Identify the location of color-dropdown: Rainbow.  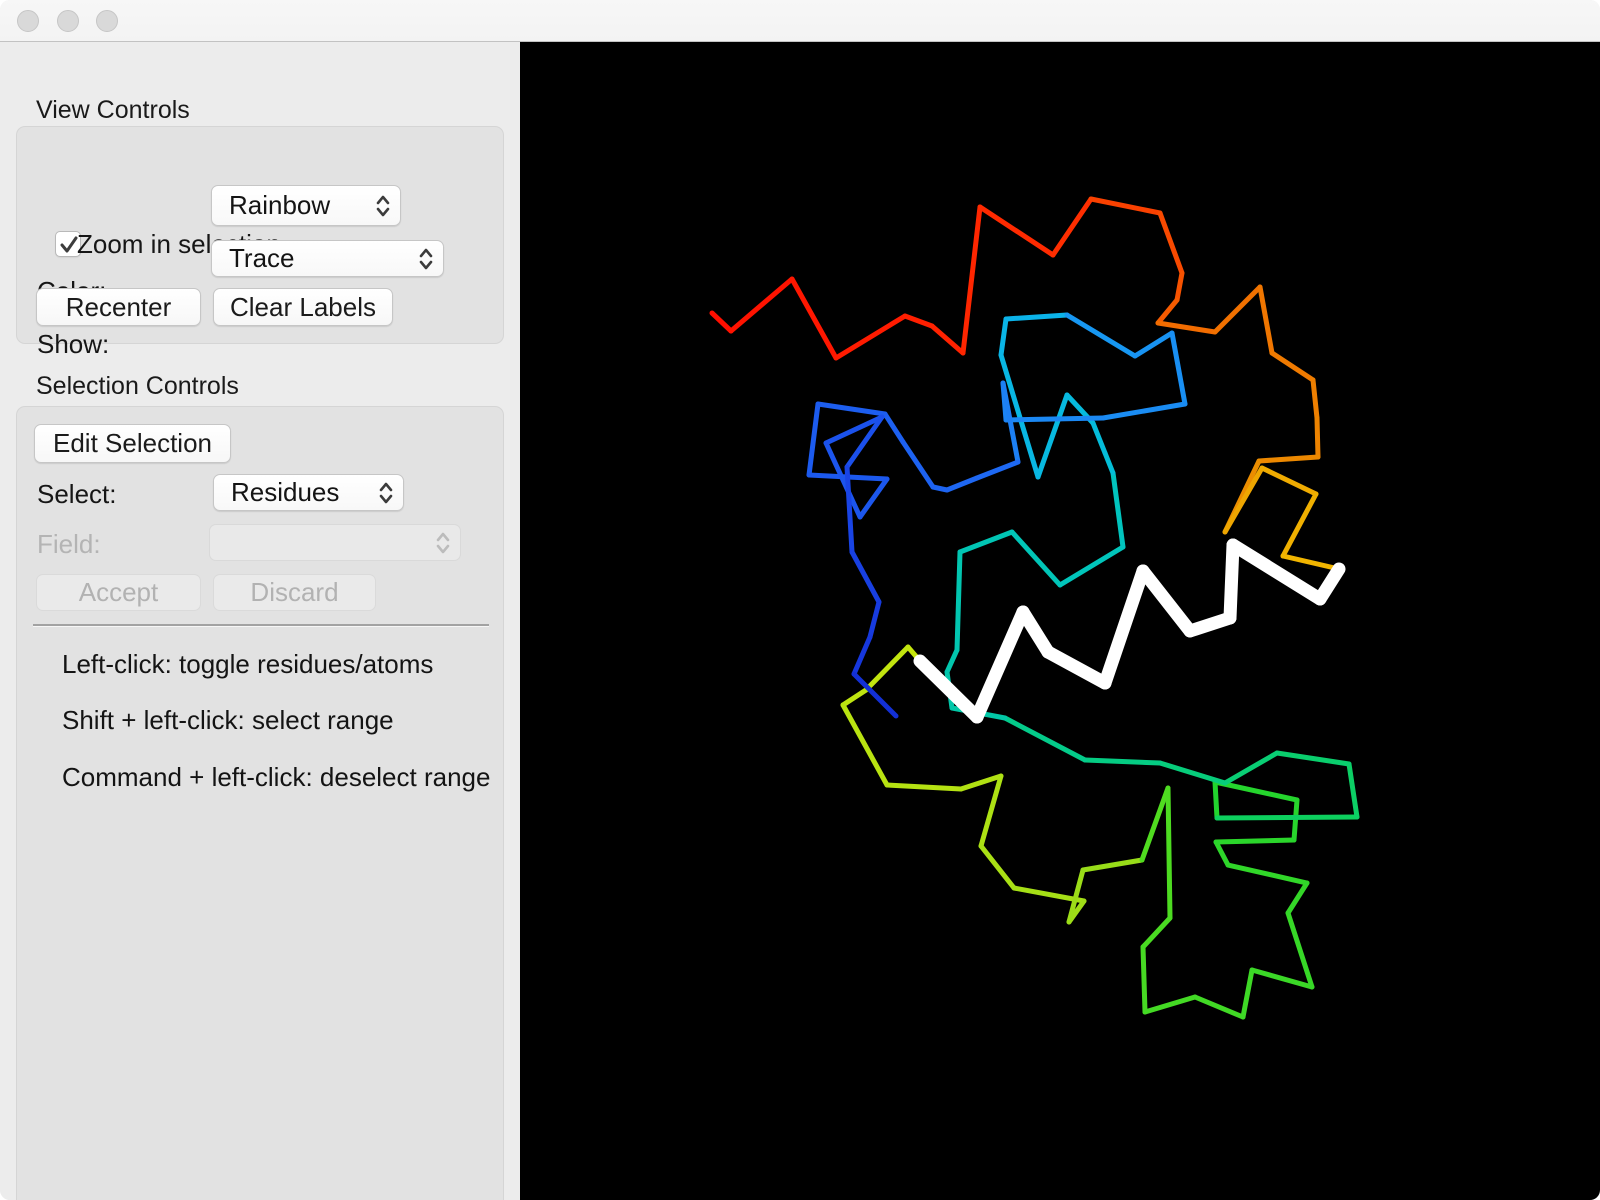
(306, 205).